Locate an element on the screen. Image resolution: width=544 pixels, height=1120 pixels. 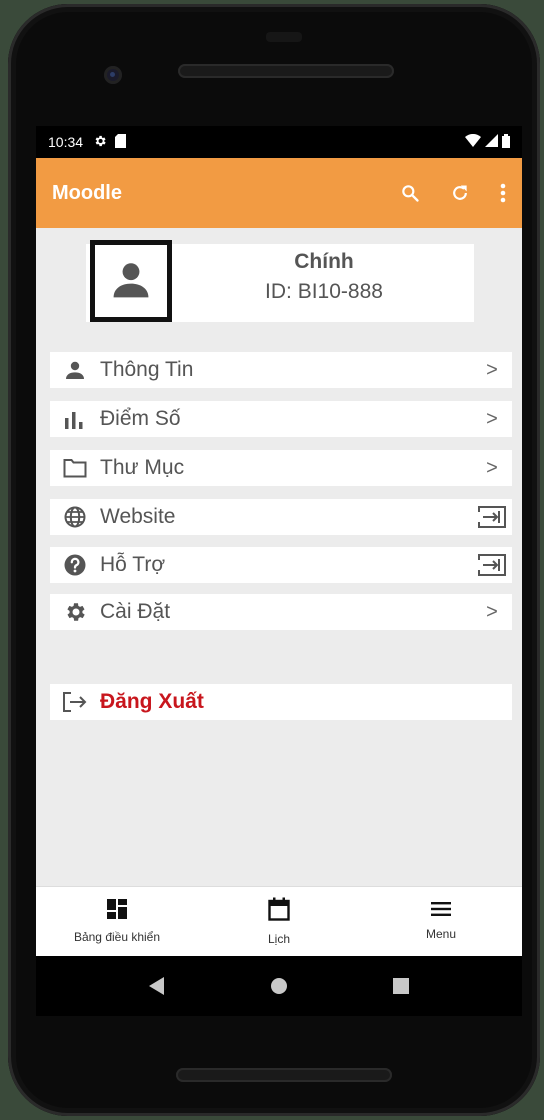
profile-card: Chính ID: BI10-888 is located at coordinates (280, 281).